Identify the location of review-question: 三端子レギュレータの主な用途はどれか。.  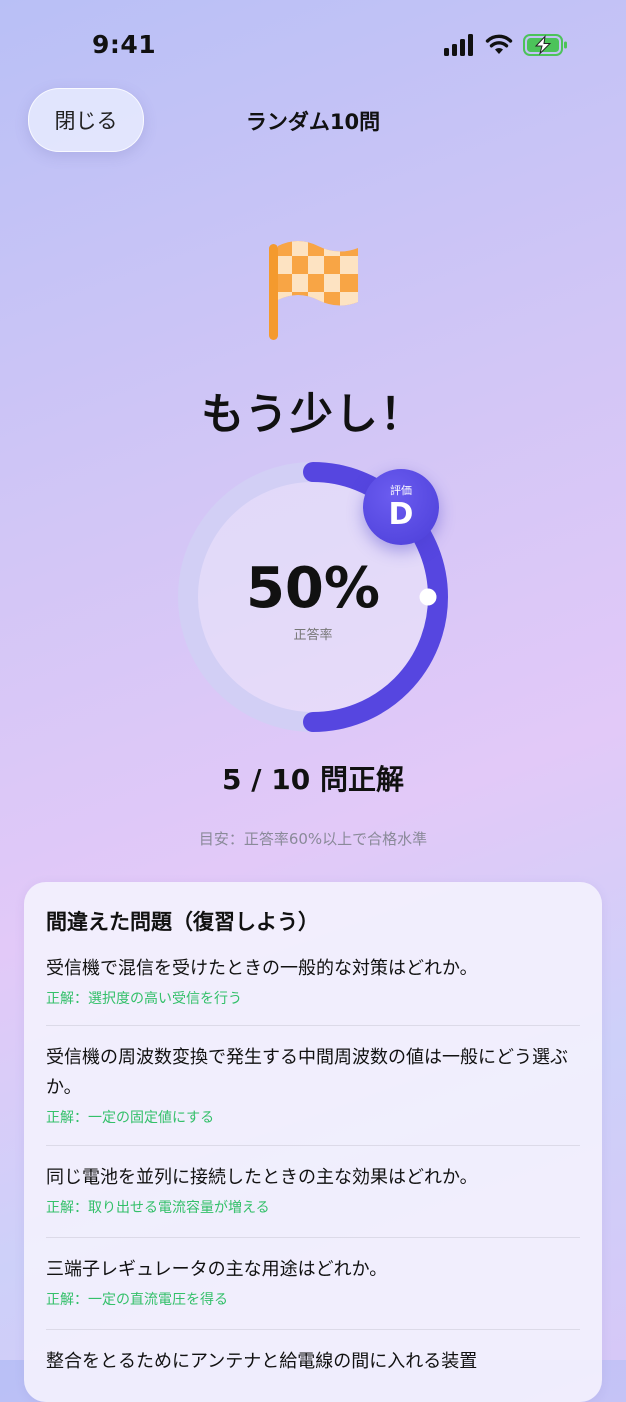
(217, 1269).